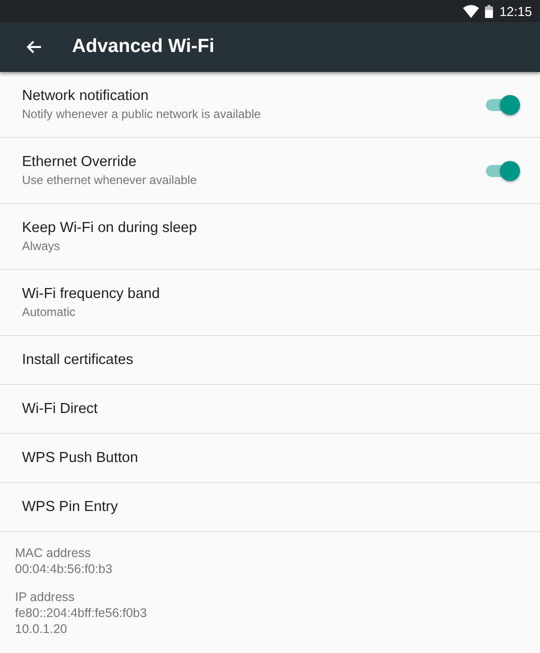 Image resolution: width=540 pixels, height=653 pixels. I want to click on setting-title: Wi-Fi Direct, so click(60, 409).